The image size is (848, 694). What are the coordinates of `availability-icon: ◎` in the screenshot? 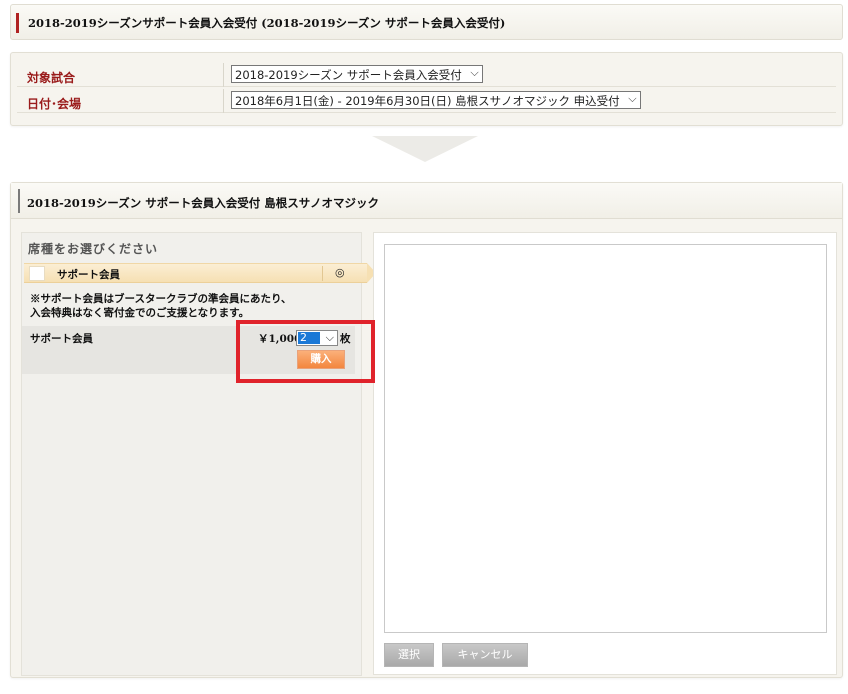 It's located at (340, 272).